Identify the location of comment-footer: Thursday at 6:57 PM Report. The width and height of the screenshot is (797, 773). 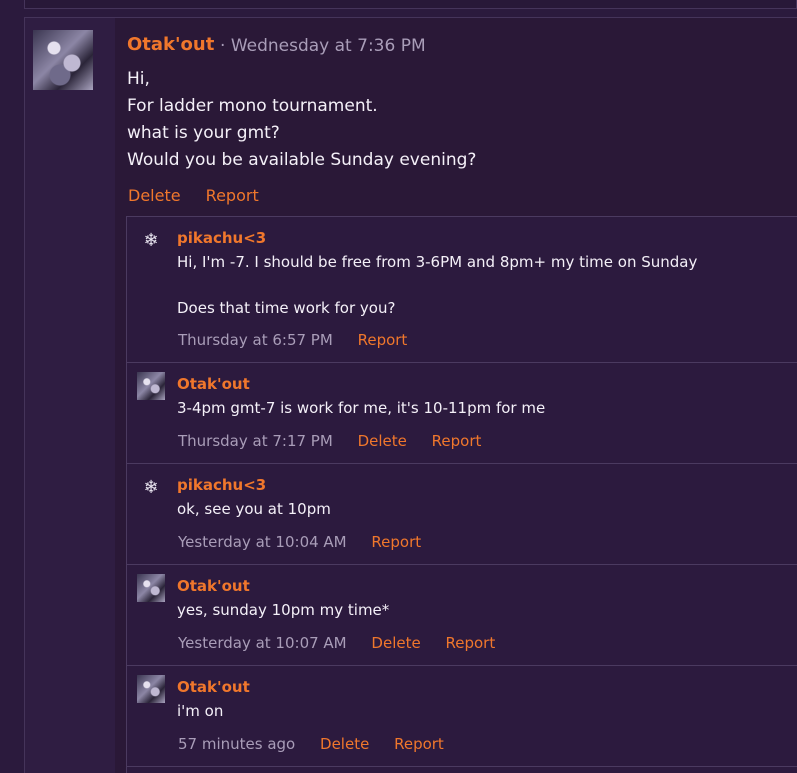
(302, 340).